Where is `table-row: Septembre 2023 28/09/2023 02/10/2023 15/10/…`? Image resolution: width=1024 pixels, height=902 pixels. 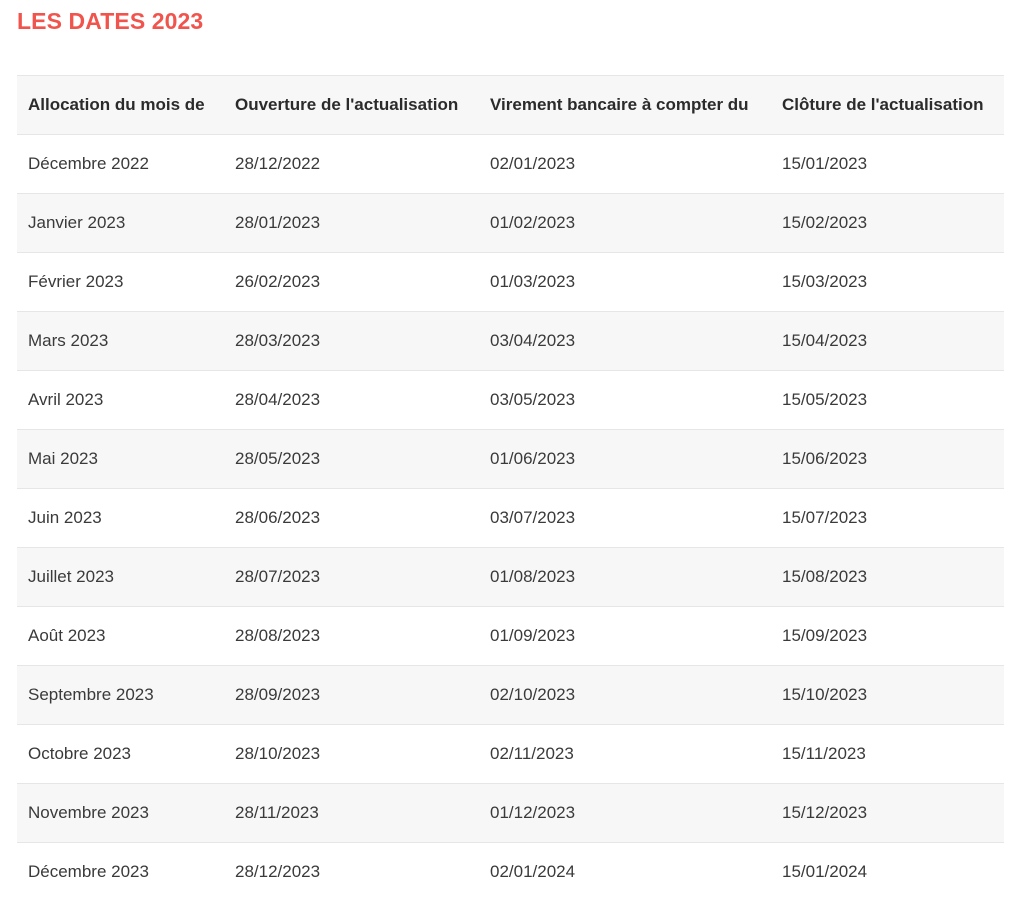
table-row: Septembre 2023 28/09/2023 02/10/2023 15/10/… is located at coordinates (510, 695).